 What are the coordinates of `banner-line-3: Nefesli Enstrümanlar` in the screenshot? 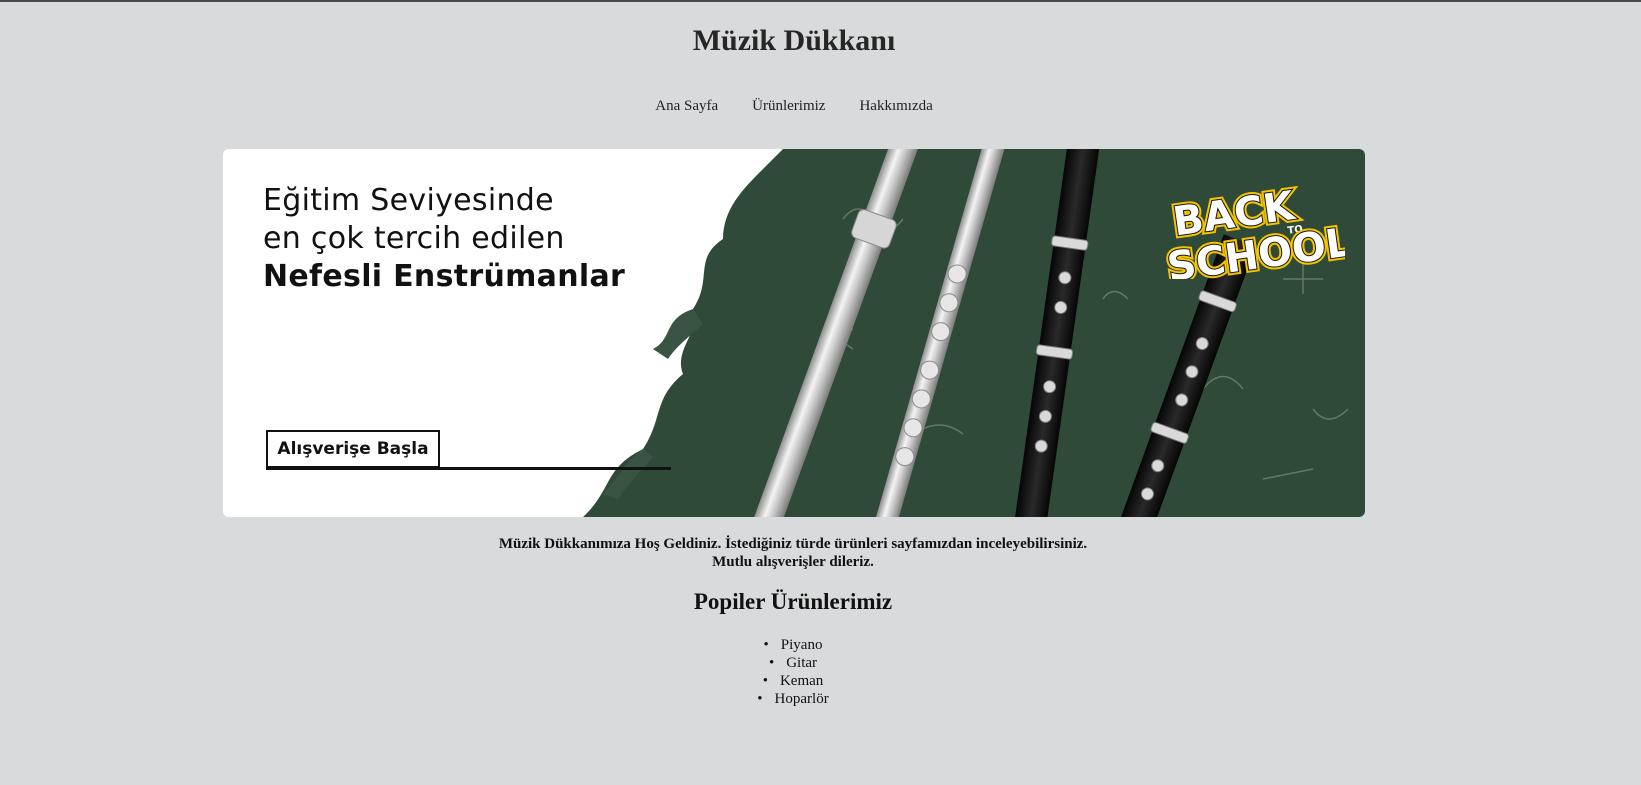 It's located at (444, 276).